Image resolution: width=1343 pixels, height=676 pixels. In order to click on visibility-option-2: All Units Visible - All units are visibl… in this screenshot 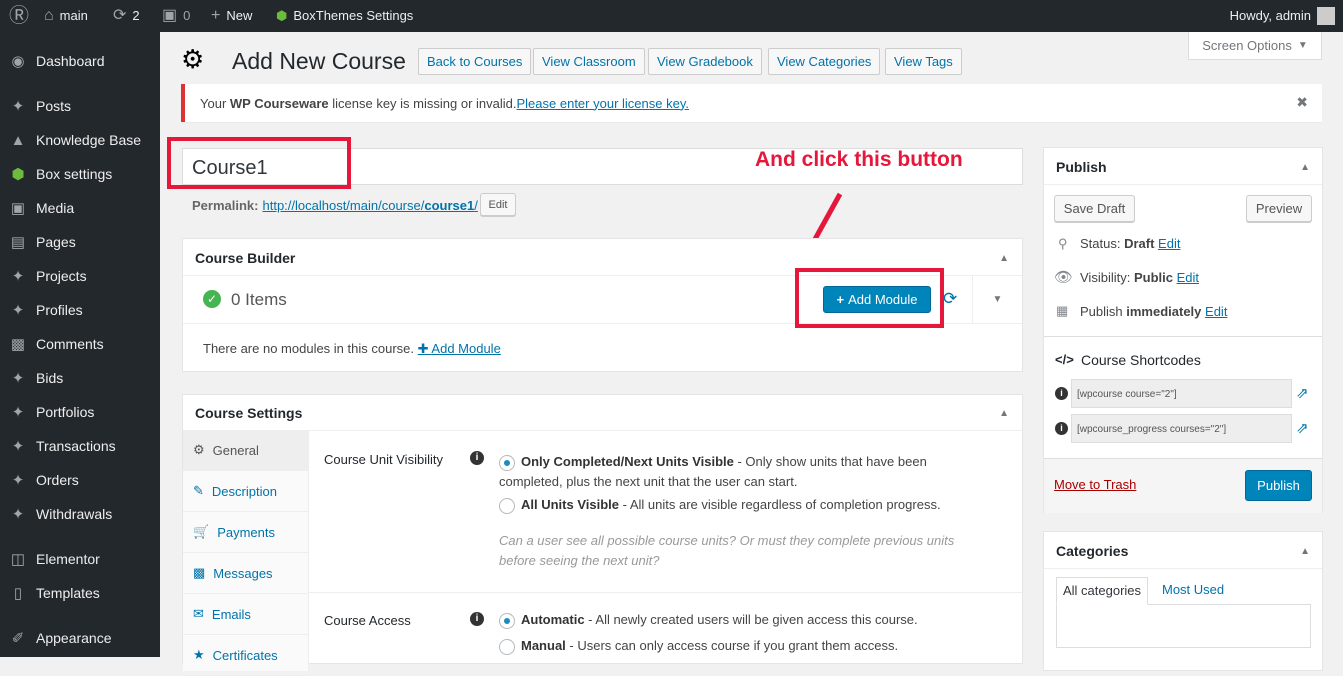, I will do `click(720, 505)`.